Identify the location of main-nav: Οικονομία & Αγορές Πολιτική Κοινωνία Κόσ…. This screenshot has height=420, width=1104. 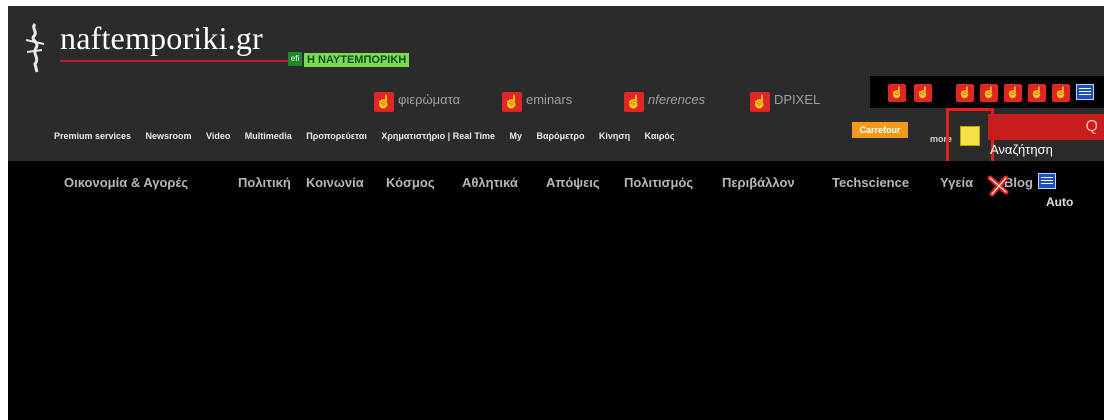
(556, 181).